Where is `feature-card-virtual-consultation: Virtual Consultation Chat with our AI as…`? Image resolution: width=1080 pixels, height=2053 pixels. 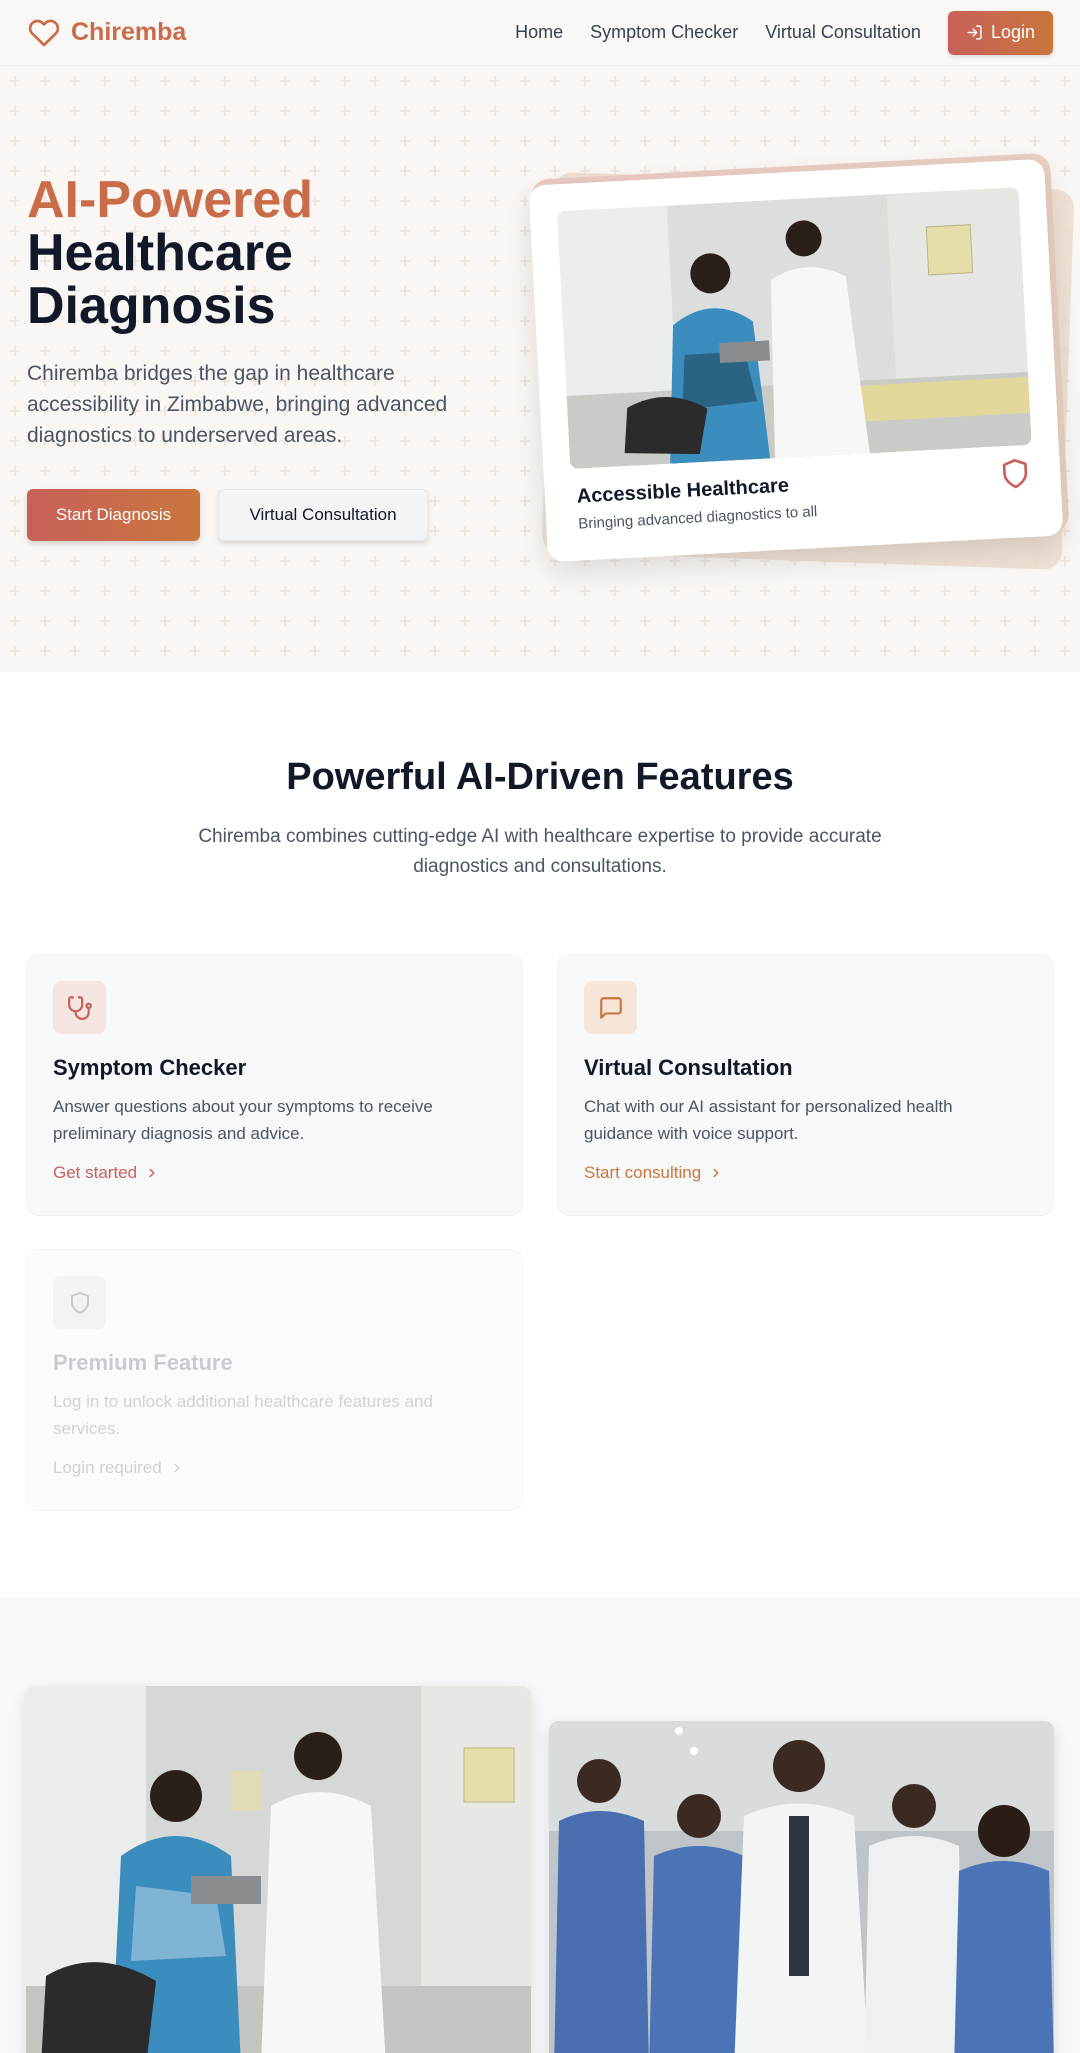 feature-card-virtual-consultation: Virtual Consultation Chat with our AI as… is located at coordinates (805, 1085).